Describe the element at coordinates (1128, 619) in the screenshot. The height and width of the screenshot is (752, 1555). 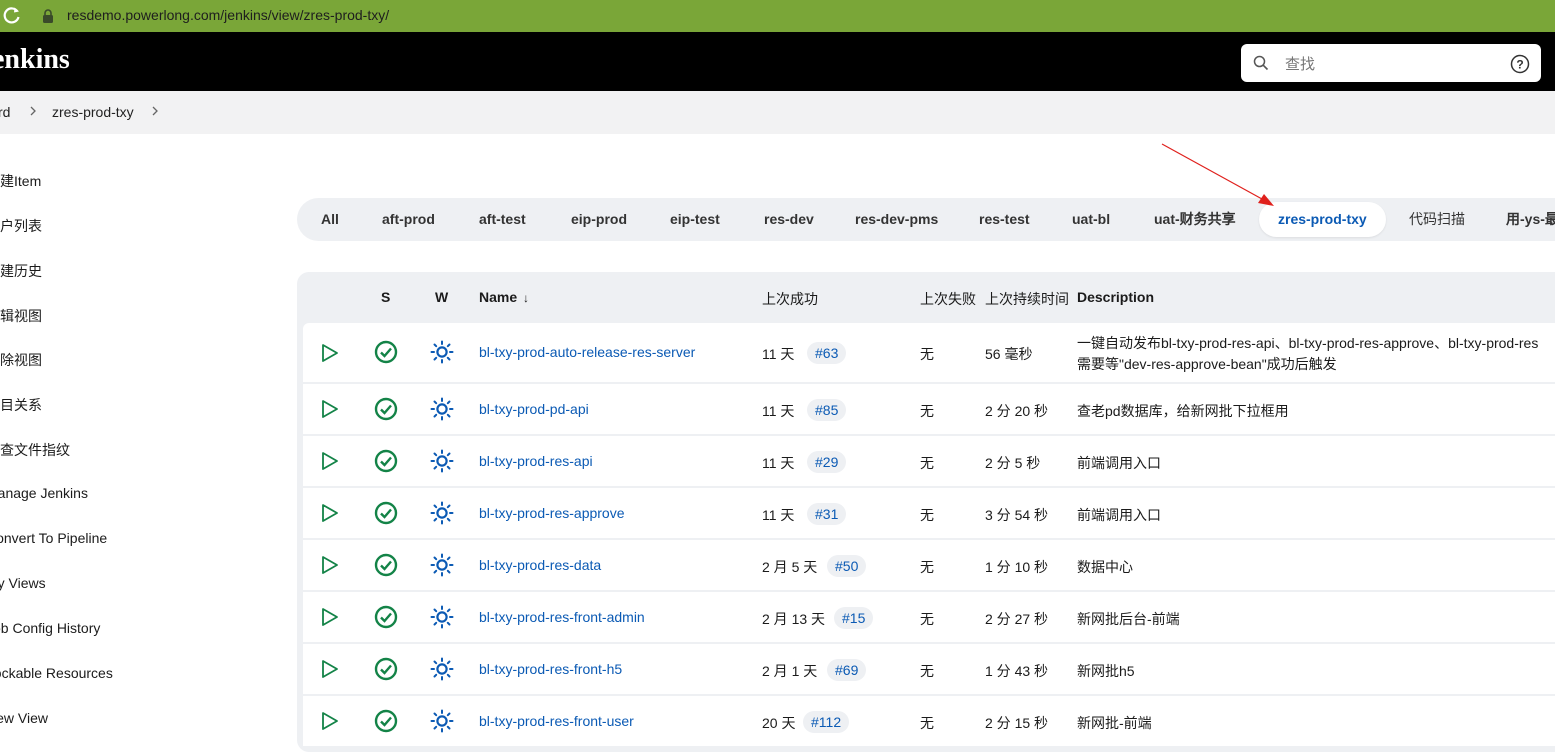
I see `job-description: 新网批后台-前端` at that location.